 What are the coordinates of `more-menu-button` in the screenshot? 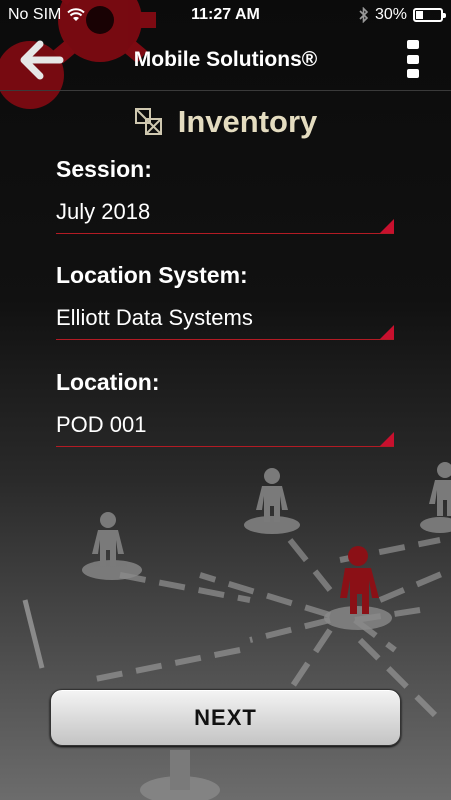 It's located at (414, 59).